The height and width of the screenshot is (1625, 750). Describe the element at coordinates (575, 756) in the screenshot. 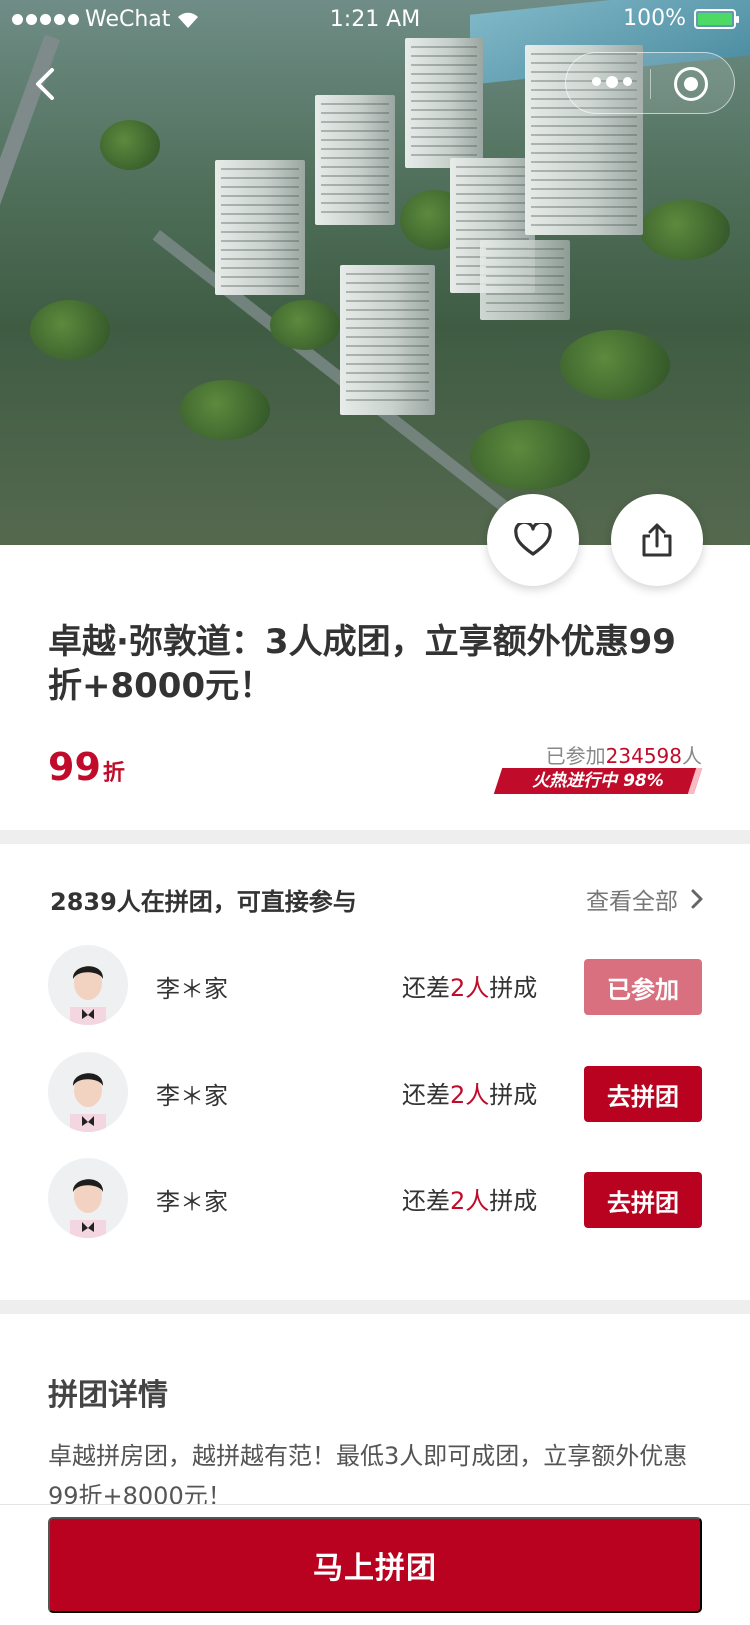

I see `joined-prefix: 已参加` at that location.